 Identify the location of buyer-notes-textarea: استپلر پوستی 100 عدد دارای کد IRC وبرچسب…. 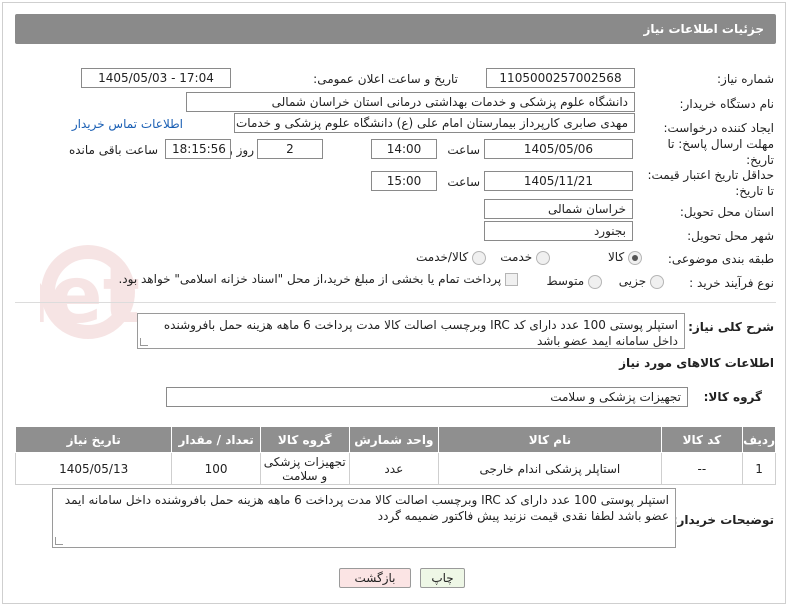
(364, 518).